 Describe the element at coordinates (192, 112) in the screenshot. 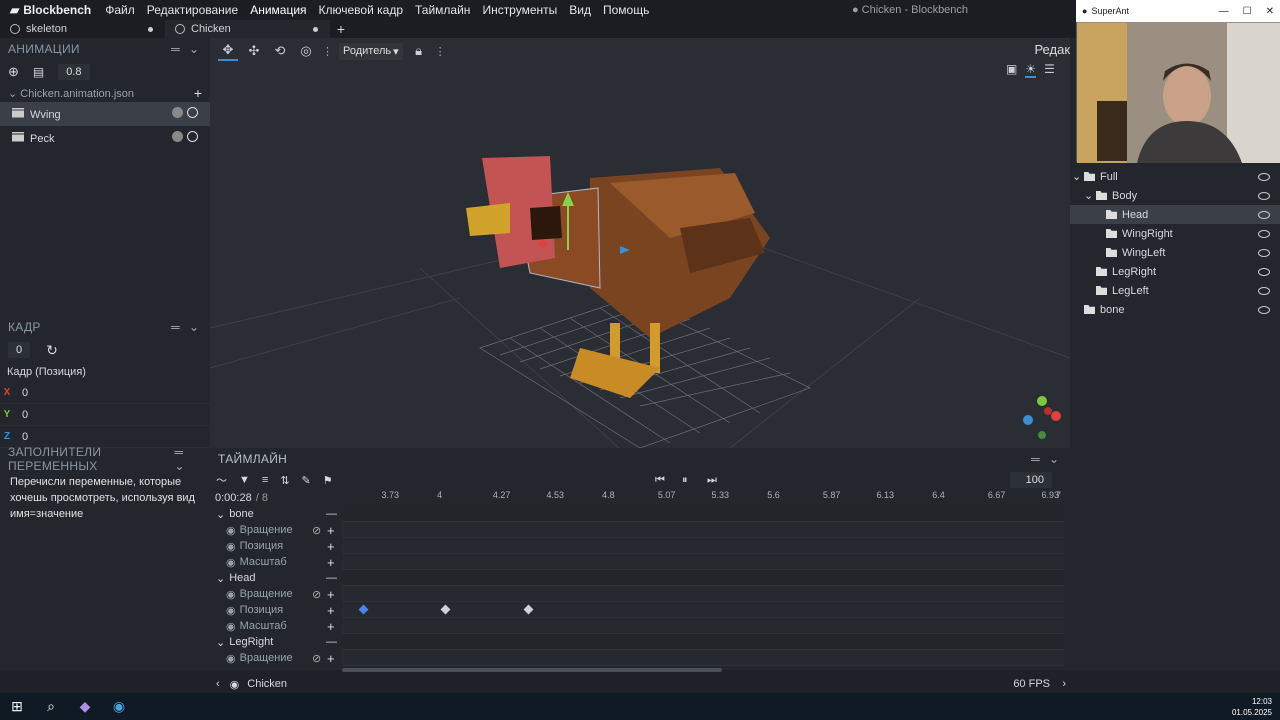

I see `play-icon` at that location.